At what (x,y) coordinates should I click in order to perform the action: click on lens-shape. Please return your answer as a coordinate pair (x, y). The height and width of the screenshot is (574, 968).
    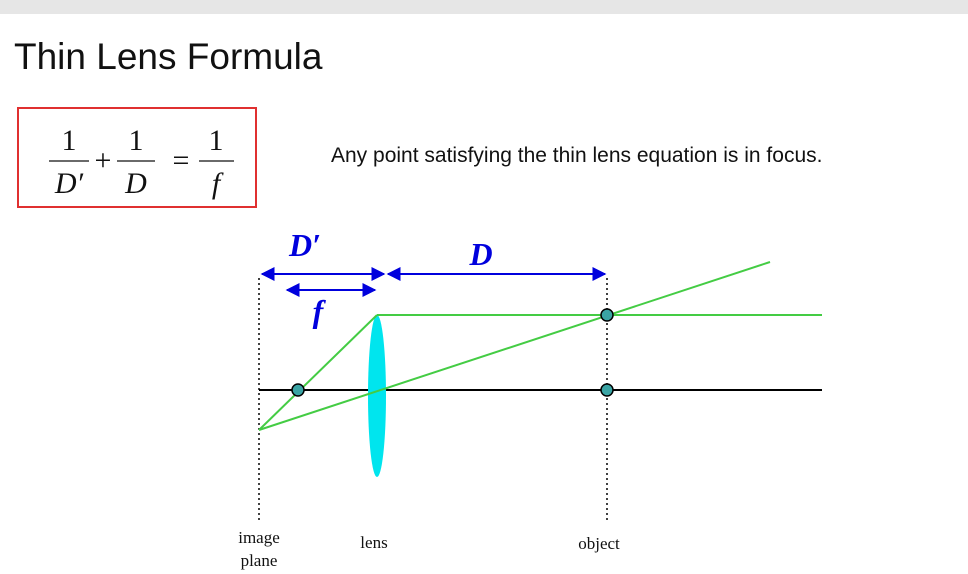
    Looking at the image, I should click on (377, 396).